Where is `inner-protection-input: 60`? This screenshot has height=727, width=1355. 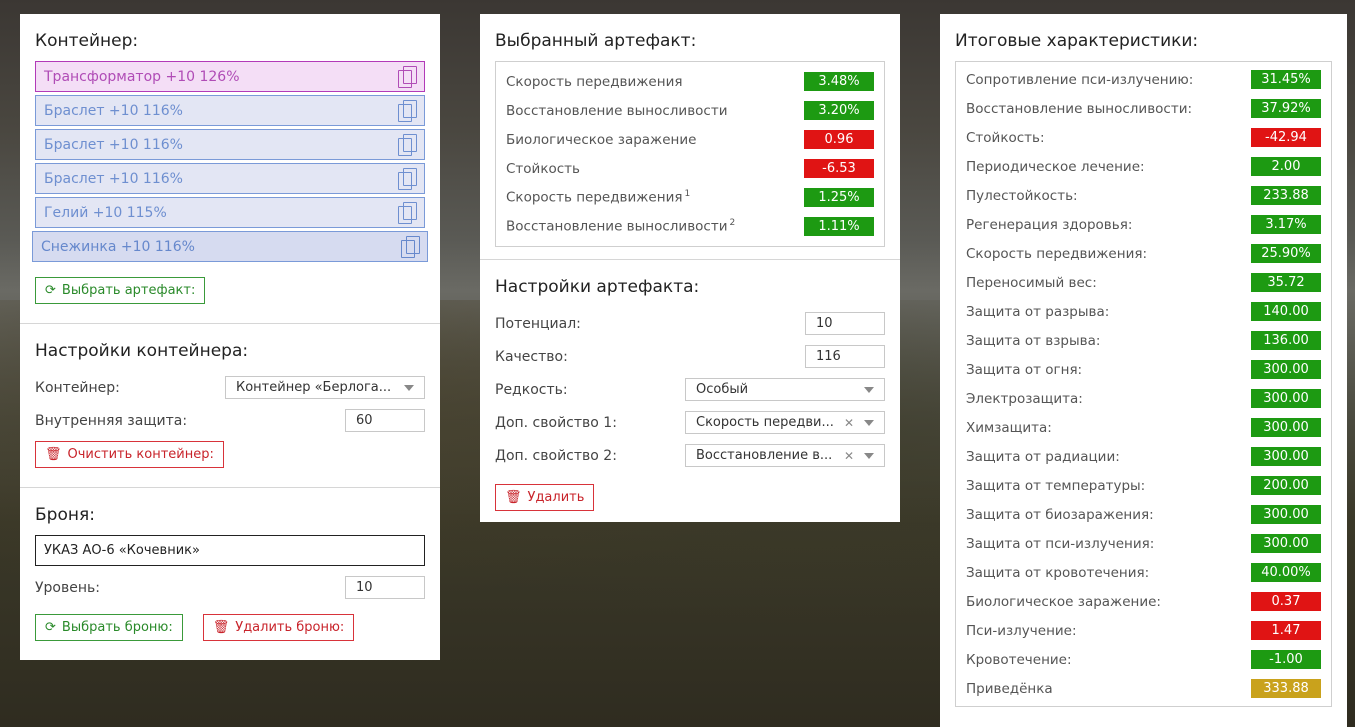
inner-protection-input: 60 is located at coordinates (385, 420).